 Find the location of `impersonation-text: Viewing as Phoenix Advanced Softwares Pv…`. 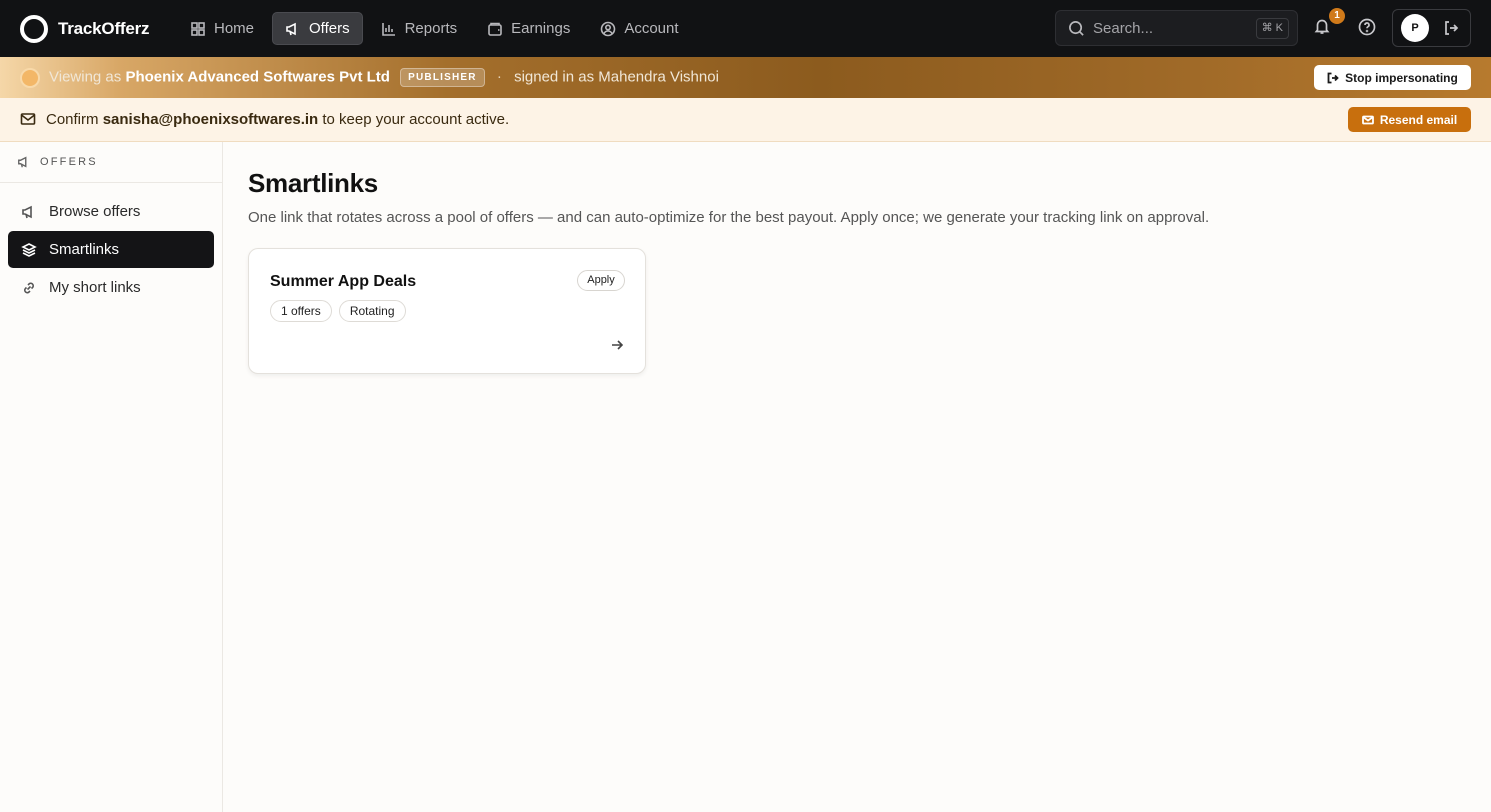

impersonation-text: Viewing as Phoenix Advanced Softwares Pv… is located at coordinates (384, 77).